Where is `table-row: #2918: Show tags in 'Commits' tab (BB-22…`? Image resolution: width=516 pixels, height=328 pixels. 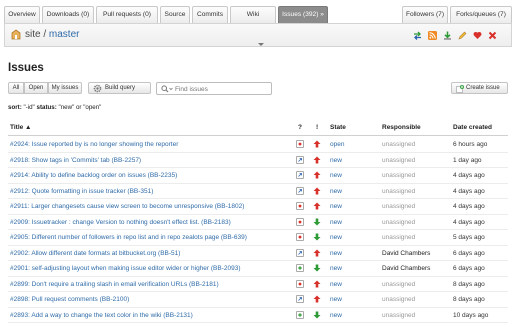
table-row: #2918: Show tags in 'Commits' tab (BB-22… is located at coordinates (258, 160).